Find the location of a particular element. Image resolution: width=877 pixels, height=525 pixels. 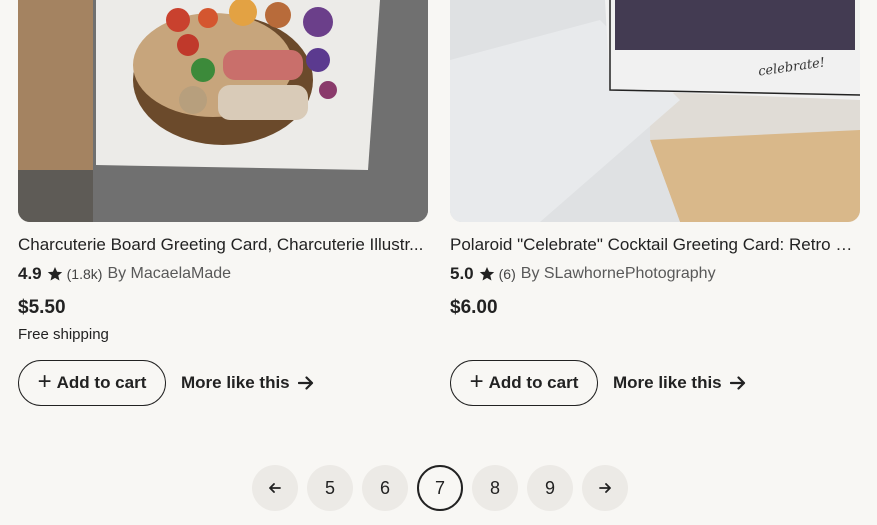

page-button-5: 5 is located at coordinates (330, 488).